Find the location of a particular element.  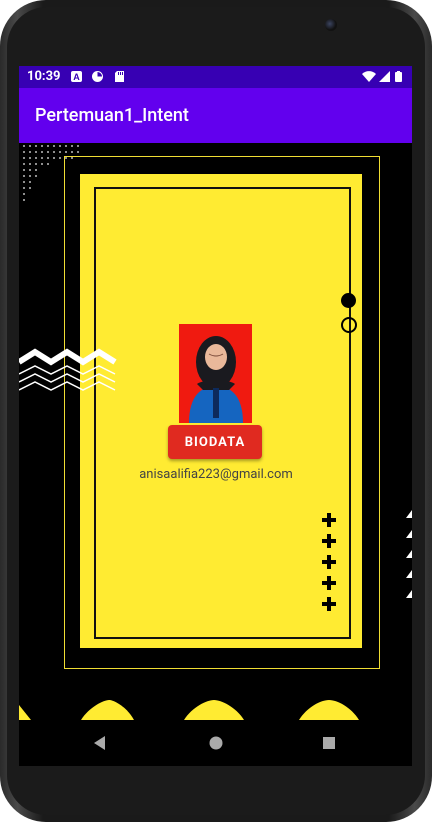

navigation-bar is located at coordinates (215, 743).